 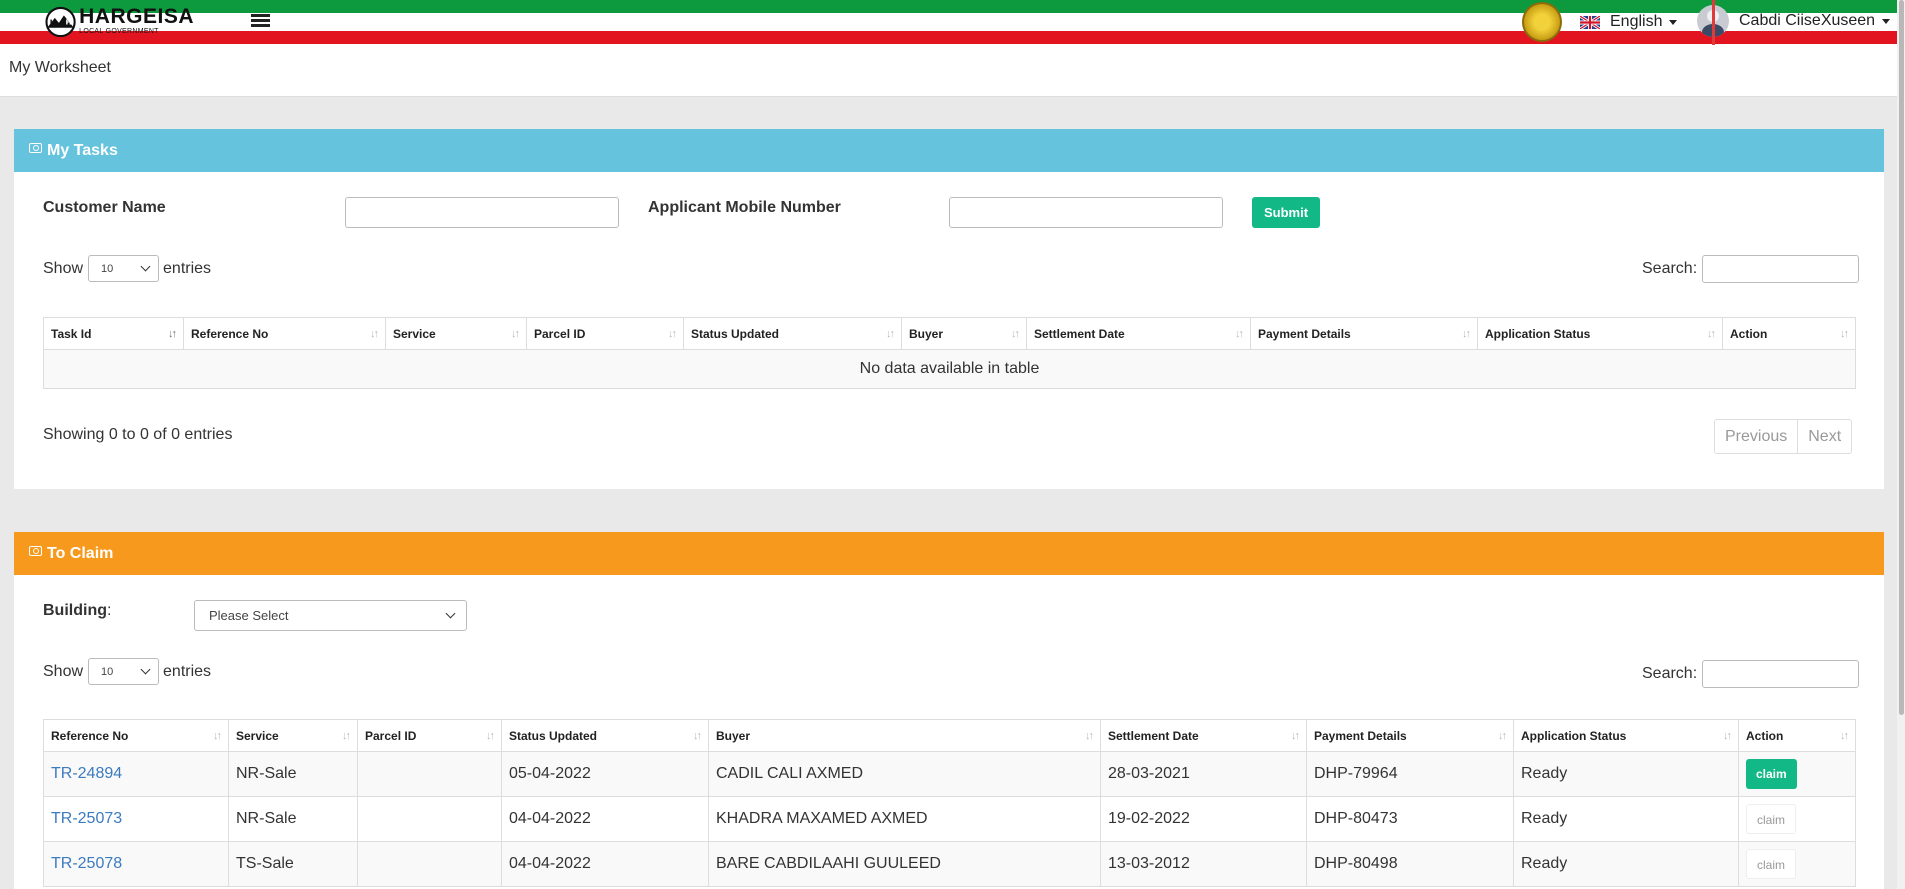 I want to click on user-menu: Cabdi CiiseXuseen, so click(x=1794, y=21).